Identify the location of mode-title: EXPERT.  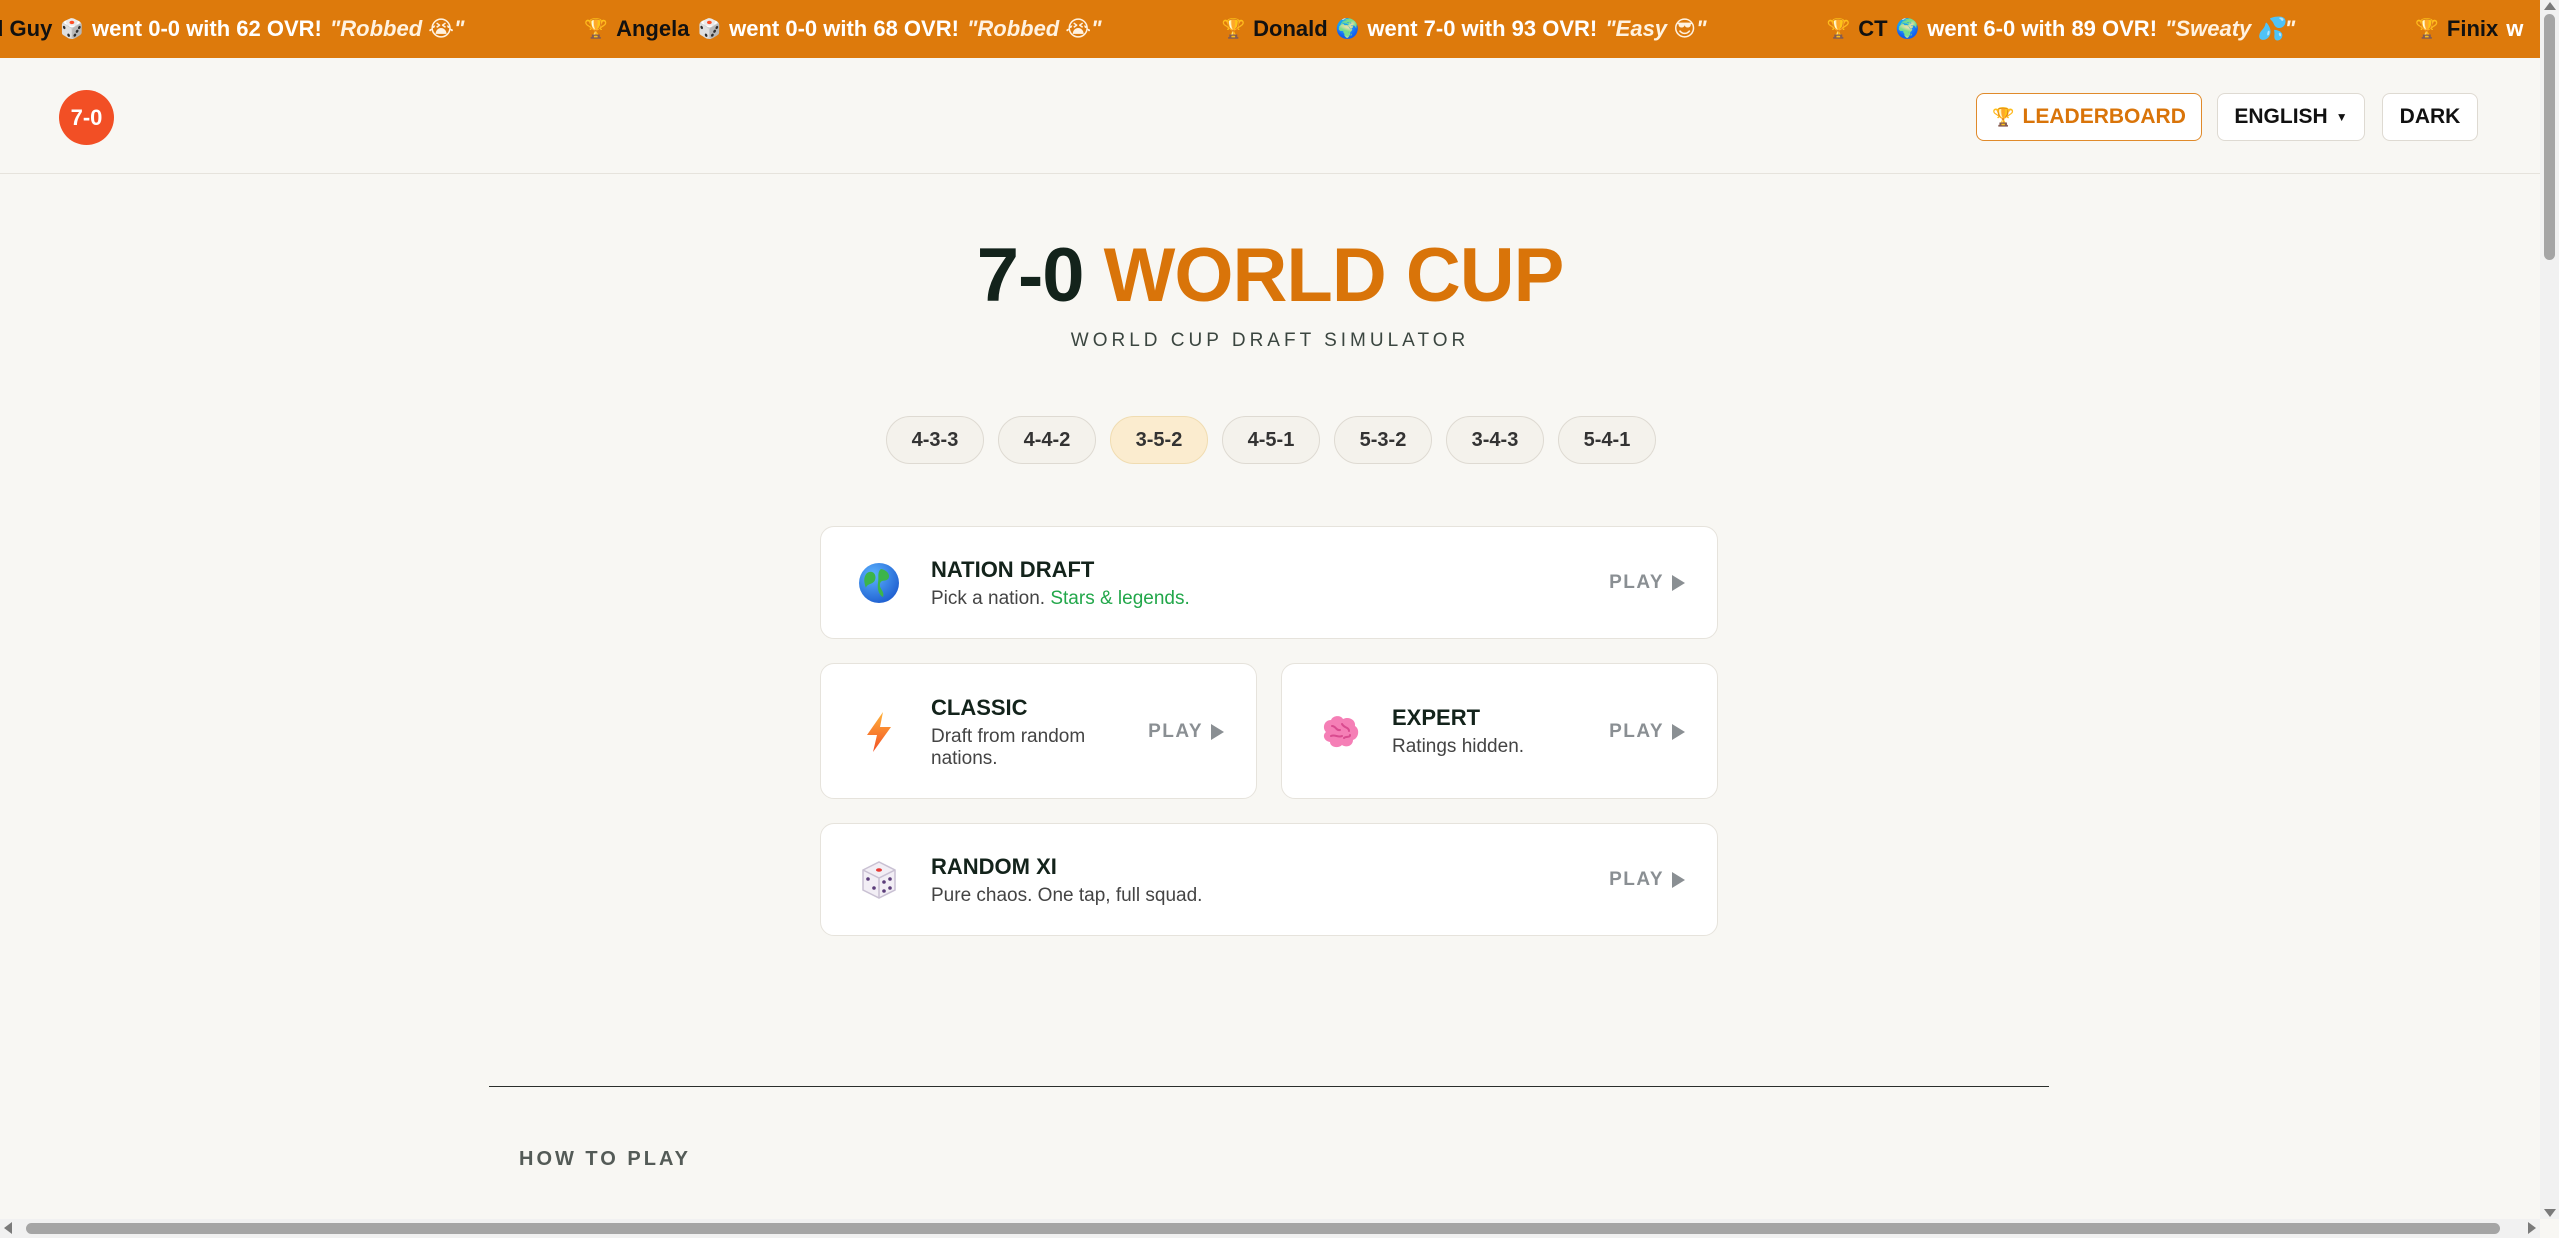
(1436, 717).